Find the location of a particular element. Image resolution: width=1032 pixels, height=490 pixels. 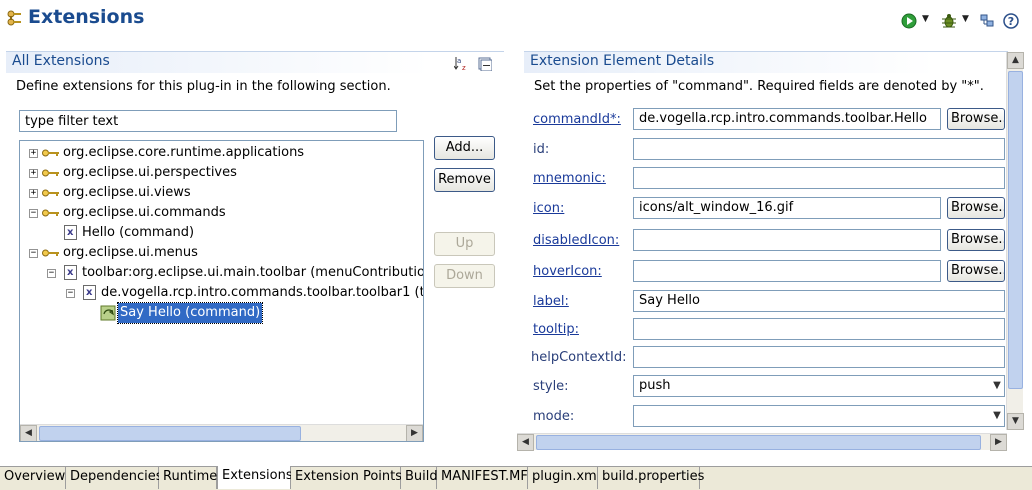

id-field is located at coordinates (819, 149).